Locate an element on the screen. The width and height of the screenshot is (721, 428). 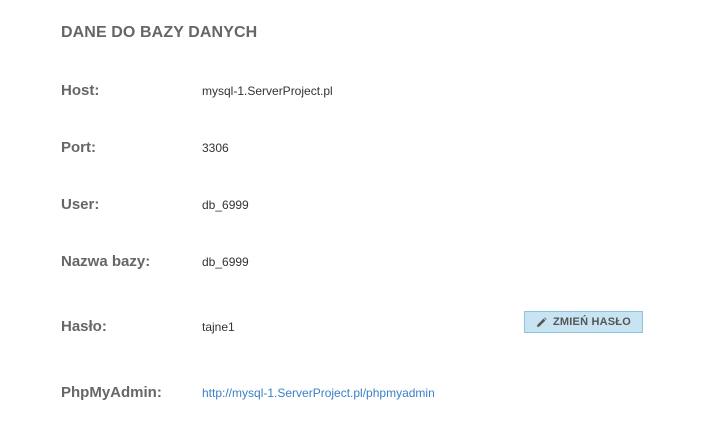
host-value: mysql-1.ServerProject.pl is located at coordinates (267, 91).